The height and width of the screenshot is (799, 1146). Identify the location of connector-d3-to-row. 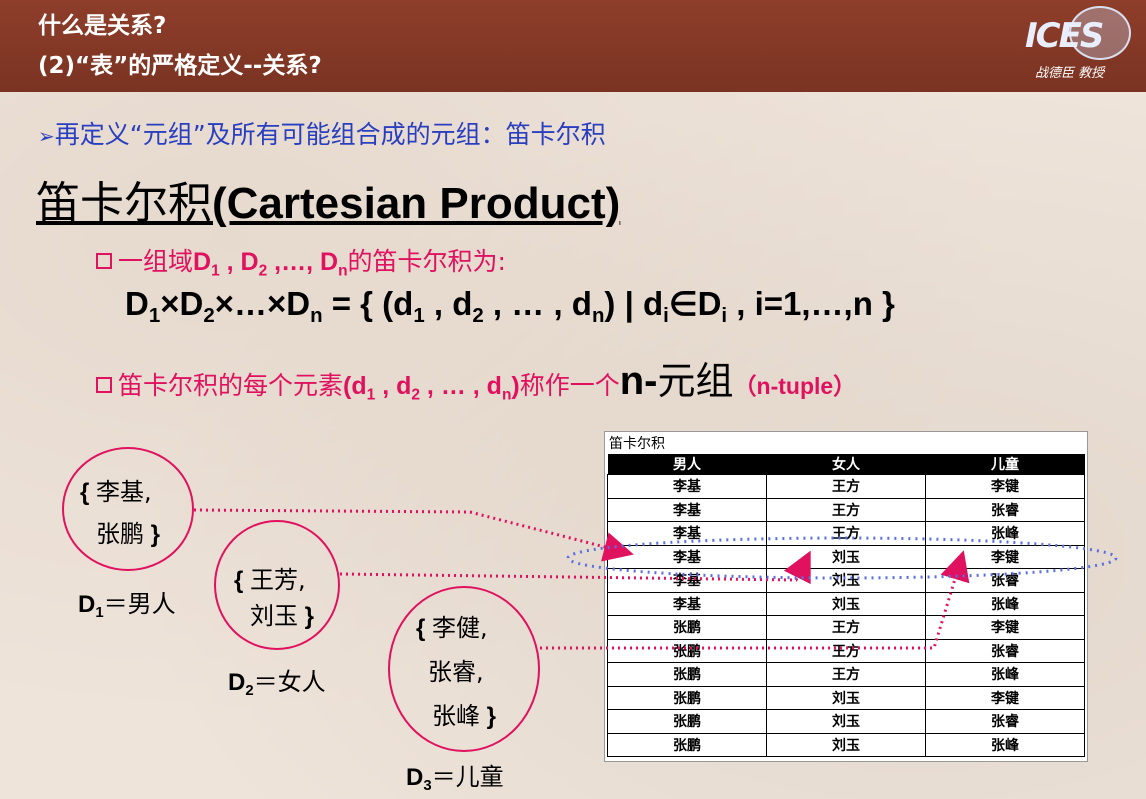
(755, 600).